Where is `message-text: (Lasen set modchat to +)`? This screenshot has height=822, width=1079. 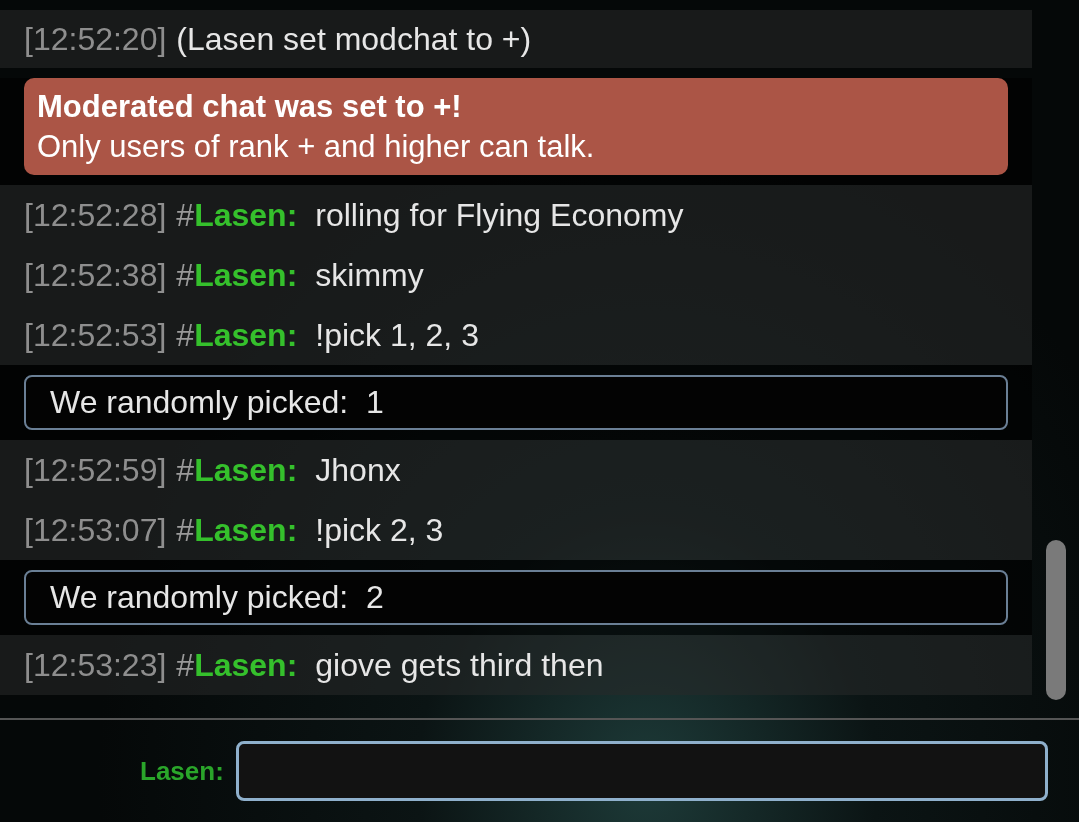 message-text: (Lasen set modchat to +) is located at coordinates (354, 39).